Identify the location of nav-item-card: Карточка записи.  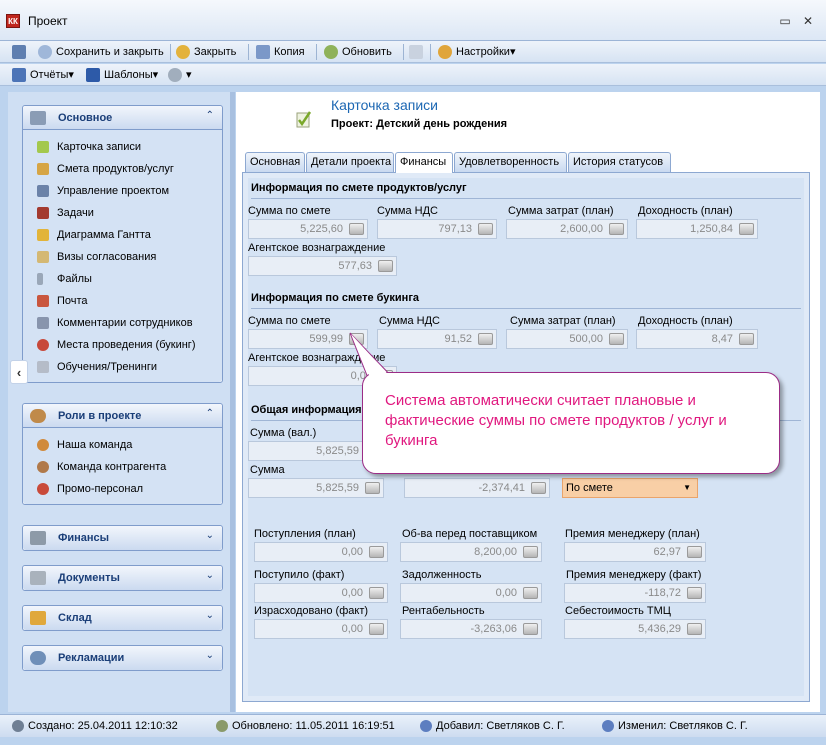
(122, 147).